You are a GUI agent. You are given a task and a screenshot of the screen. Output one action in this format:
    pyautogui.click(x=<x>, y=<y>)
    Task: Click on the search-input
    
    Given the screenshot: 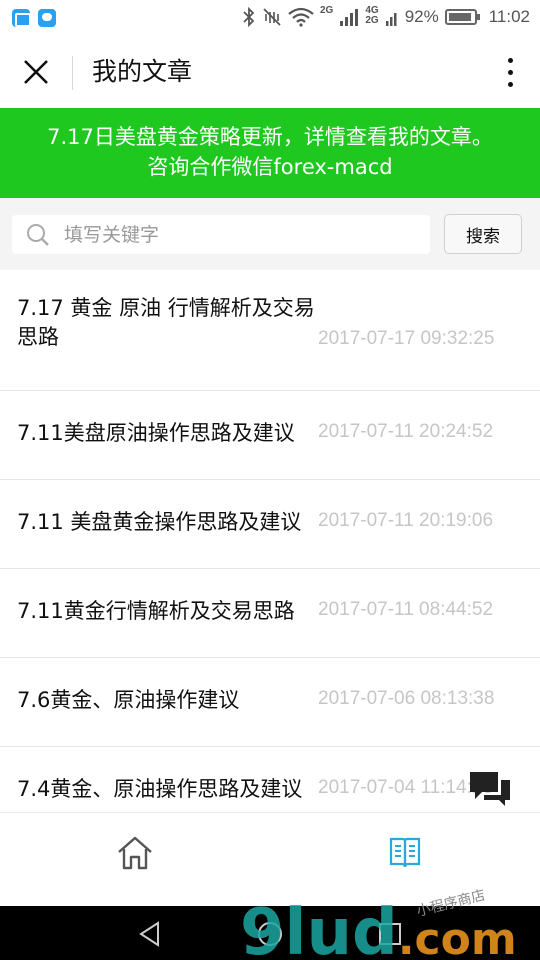 What is the action you would take?
    pyautogui.click(x=244, y=234)
    